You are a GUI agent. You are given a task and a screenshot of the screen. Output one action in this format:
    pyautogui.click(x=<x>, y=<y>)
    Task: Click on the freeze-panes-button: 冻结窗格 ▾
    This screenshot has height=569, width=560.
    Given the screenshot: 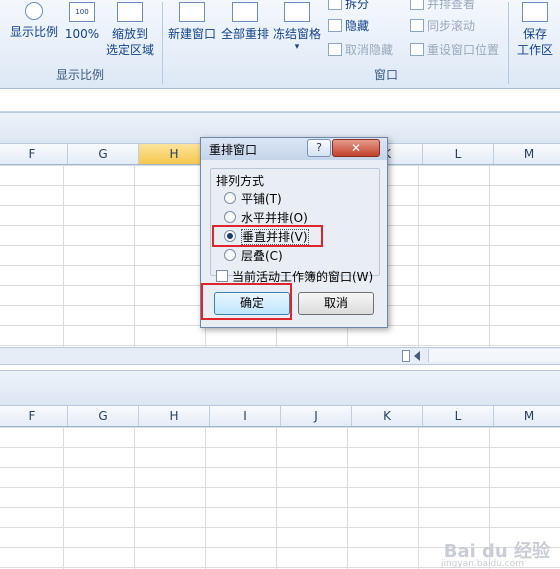 What is the action you would take?
    pyautogui.click(x=297, y=27)
    